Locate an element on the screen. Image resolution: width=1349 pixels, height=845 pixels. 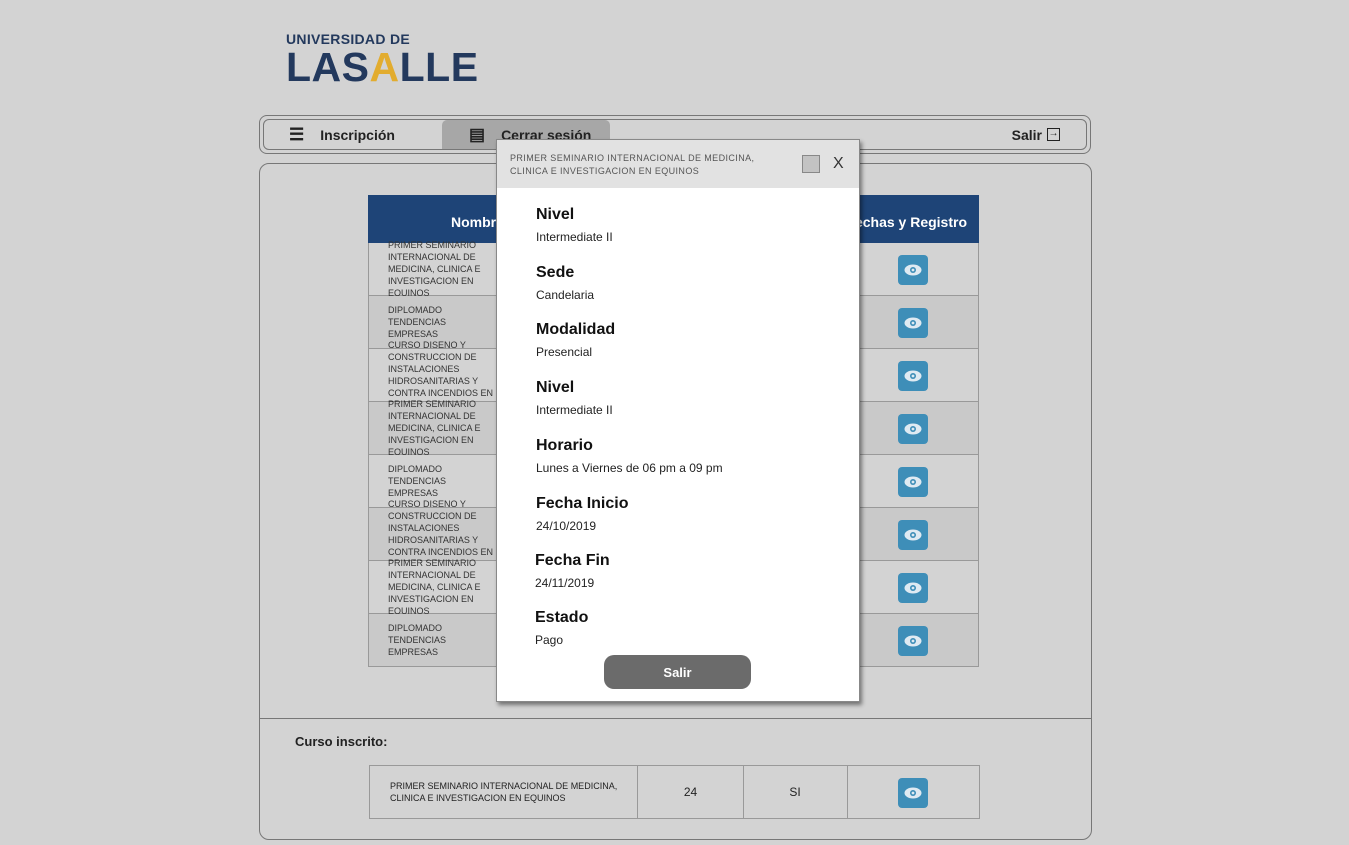
field-label: Fecha Fin is located at coordinates (572, 560).